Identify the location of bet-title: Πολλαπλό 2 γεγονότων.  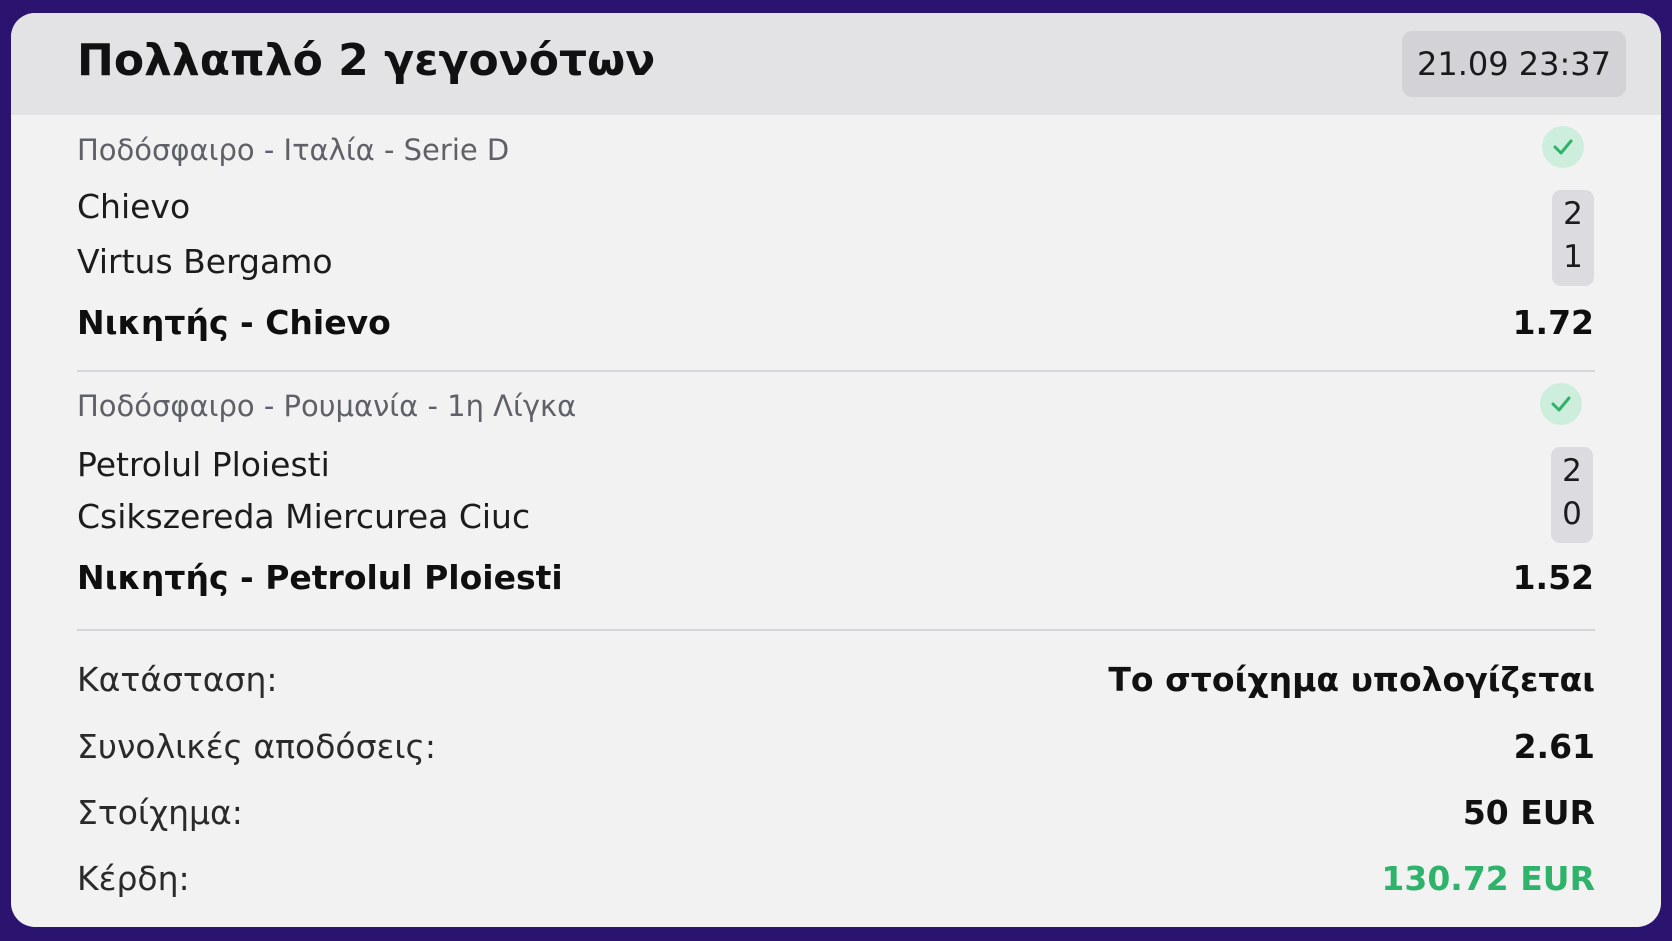
(366, 60).